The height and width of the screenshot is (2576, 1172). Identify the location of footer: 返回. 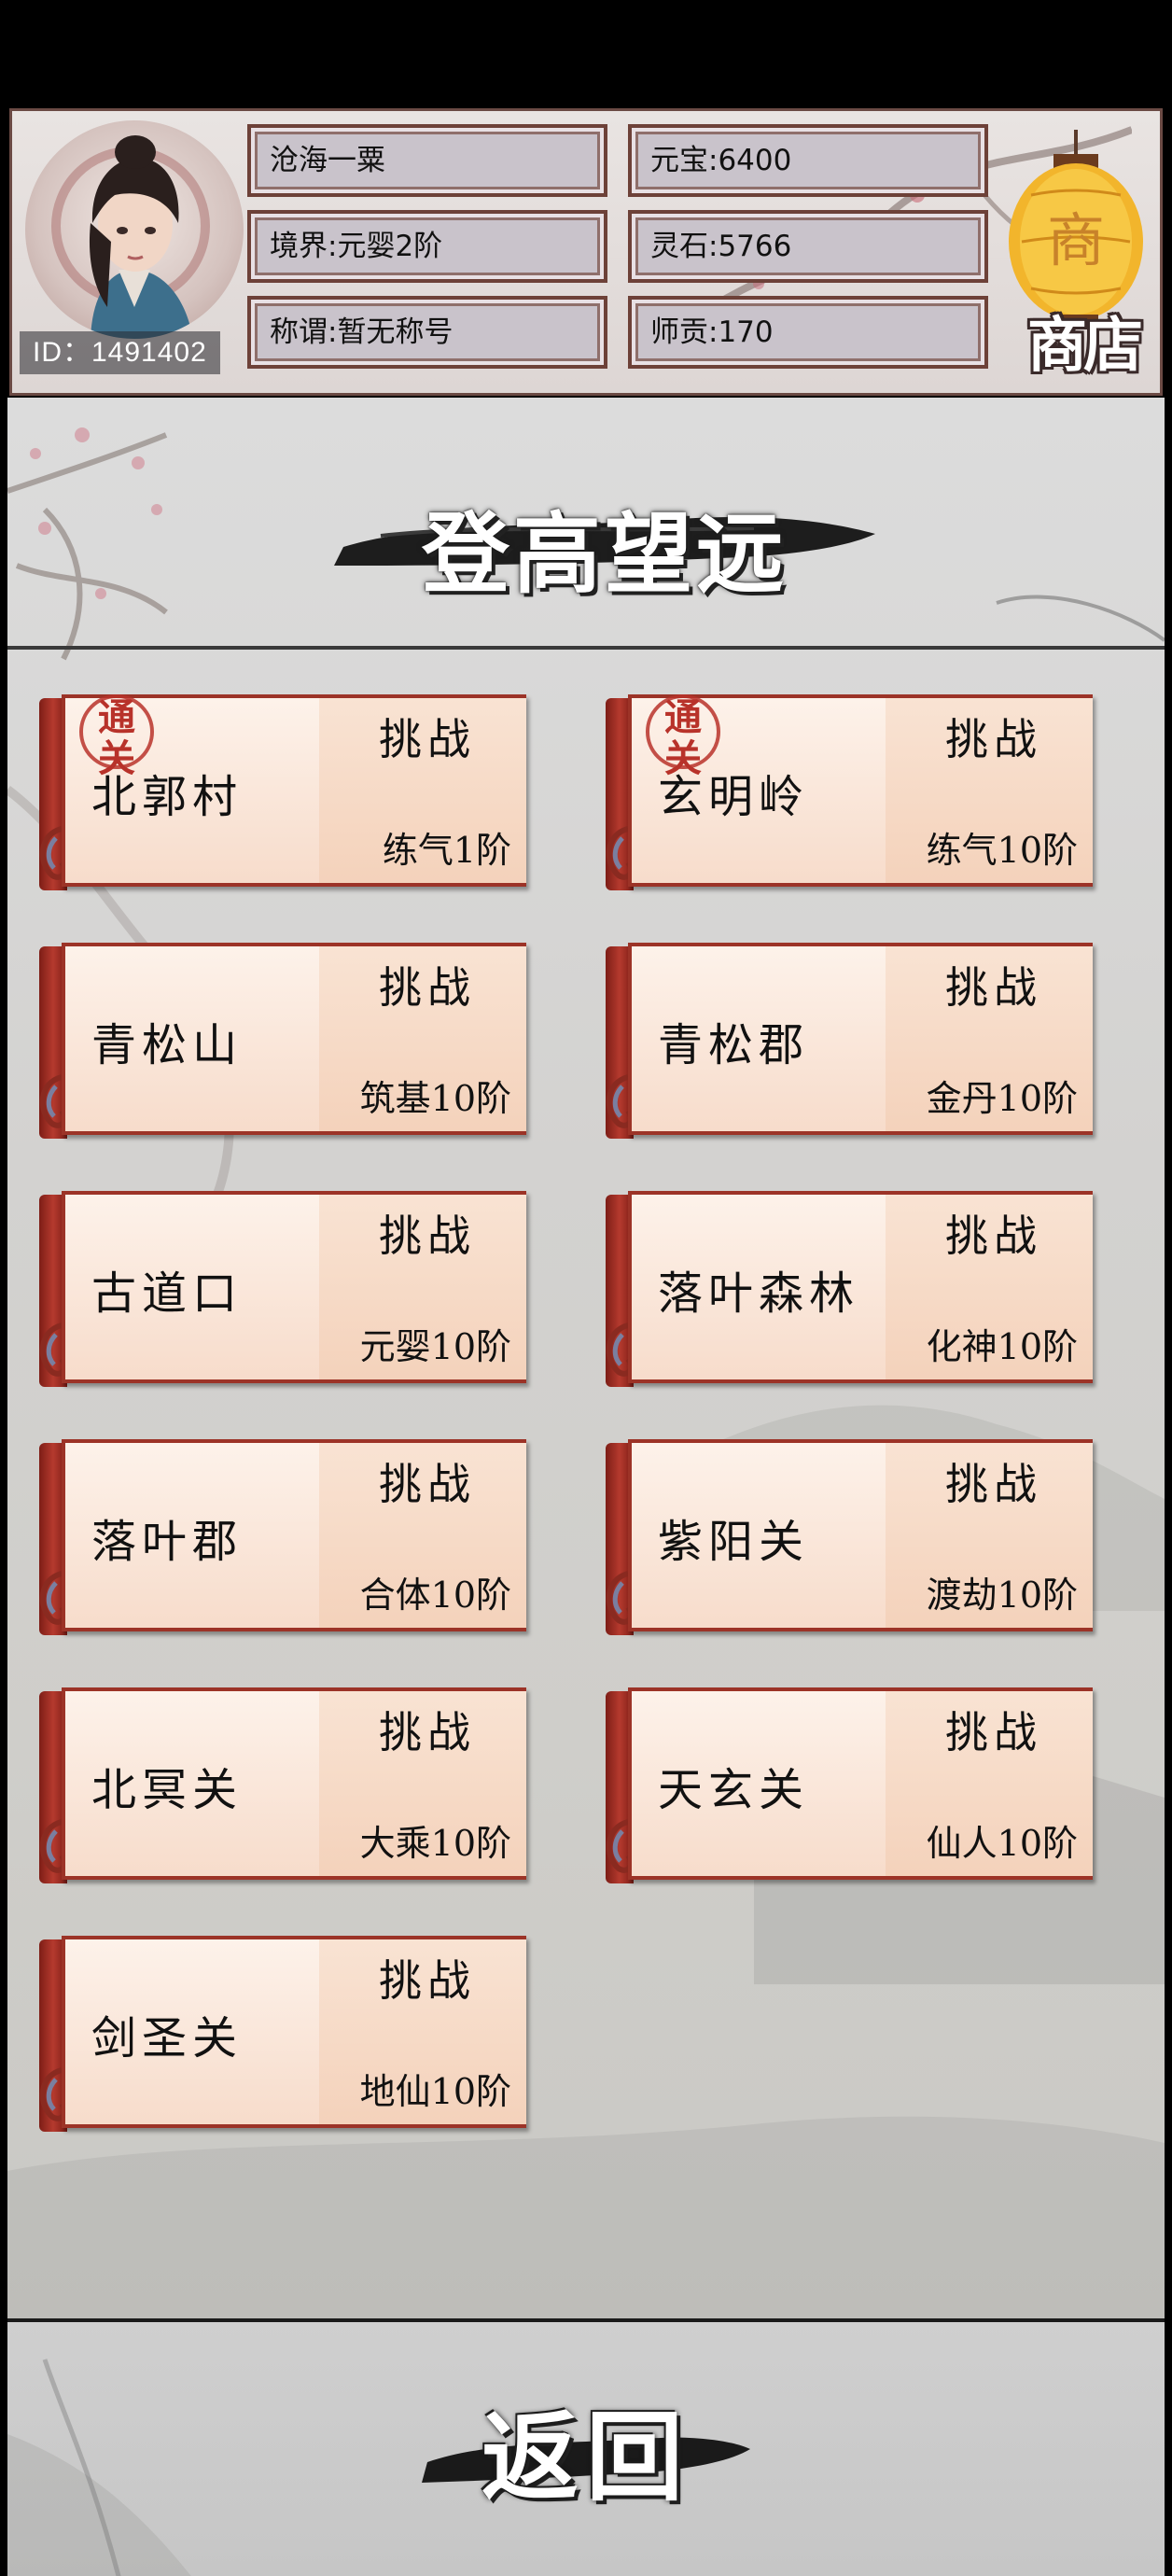
(586, 2447).